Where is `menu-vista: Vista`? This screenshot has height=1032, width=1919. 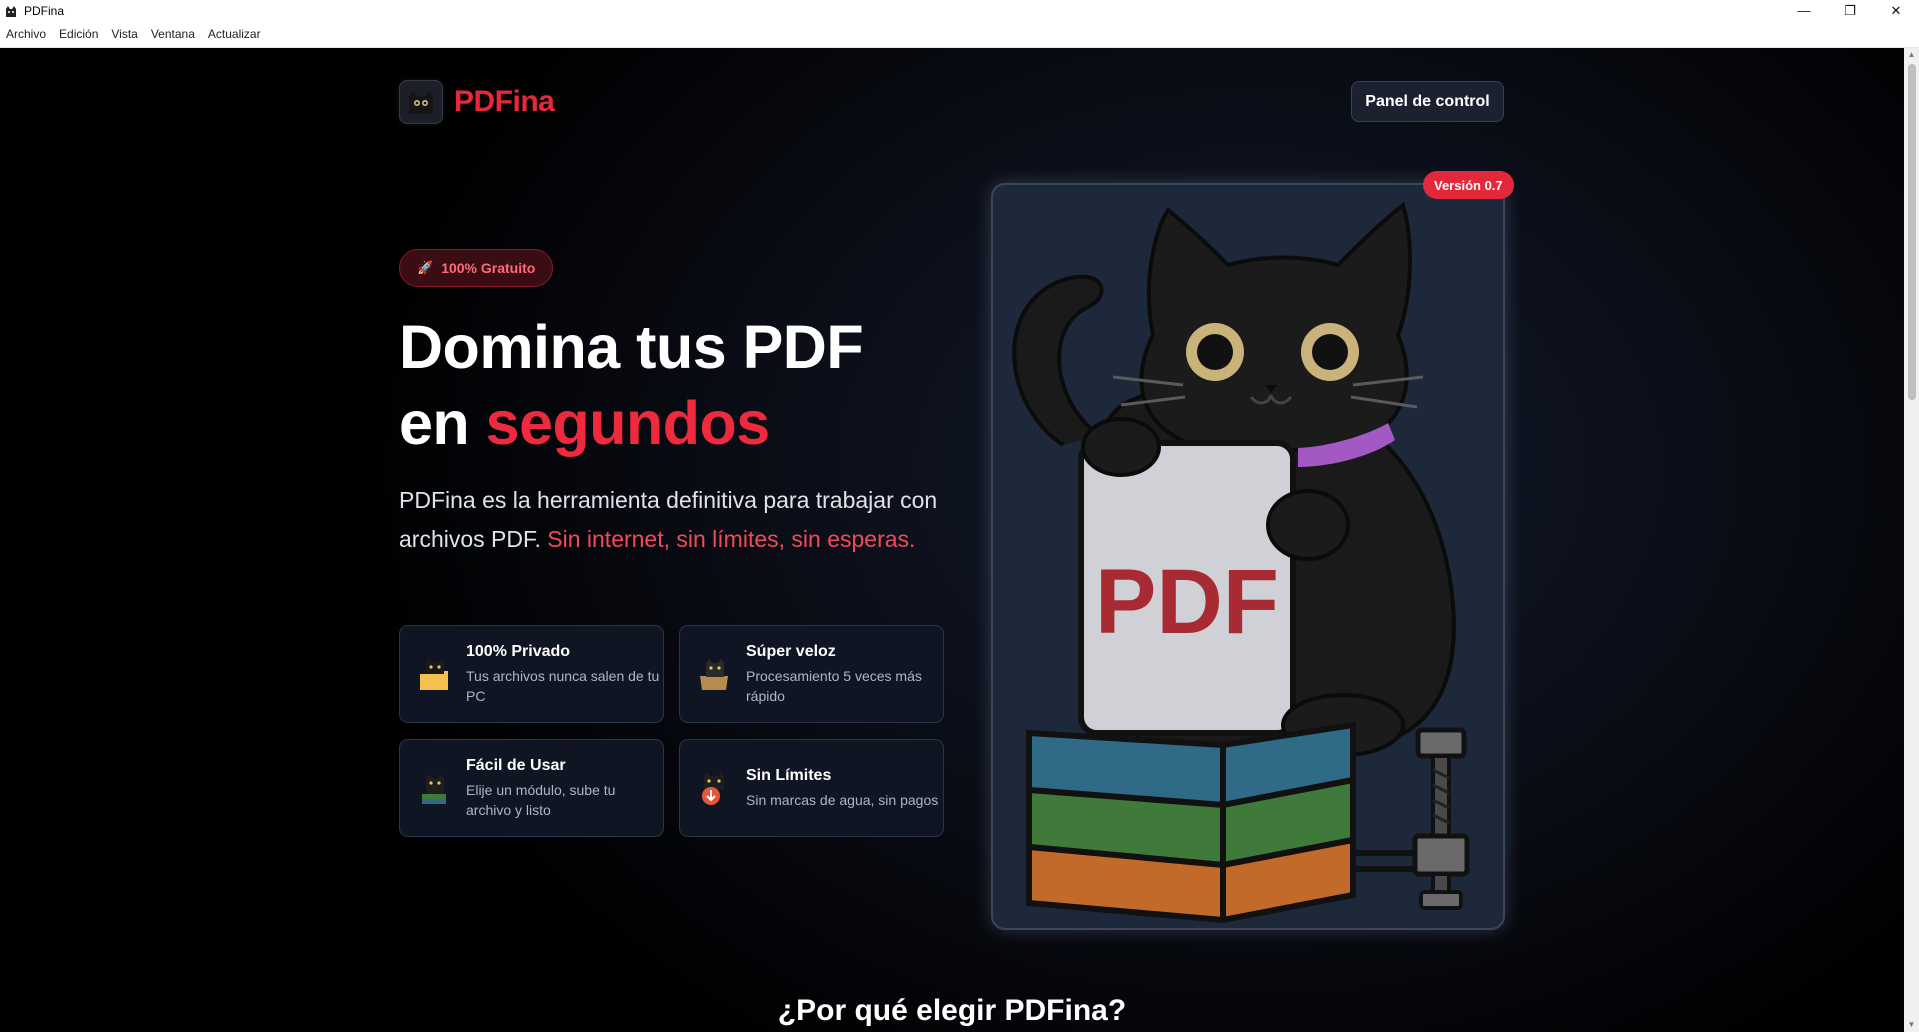
menu-vista: Vista is located at coordinates (124, 34).